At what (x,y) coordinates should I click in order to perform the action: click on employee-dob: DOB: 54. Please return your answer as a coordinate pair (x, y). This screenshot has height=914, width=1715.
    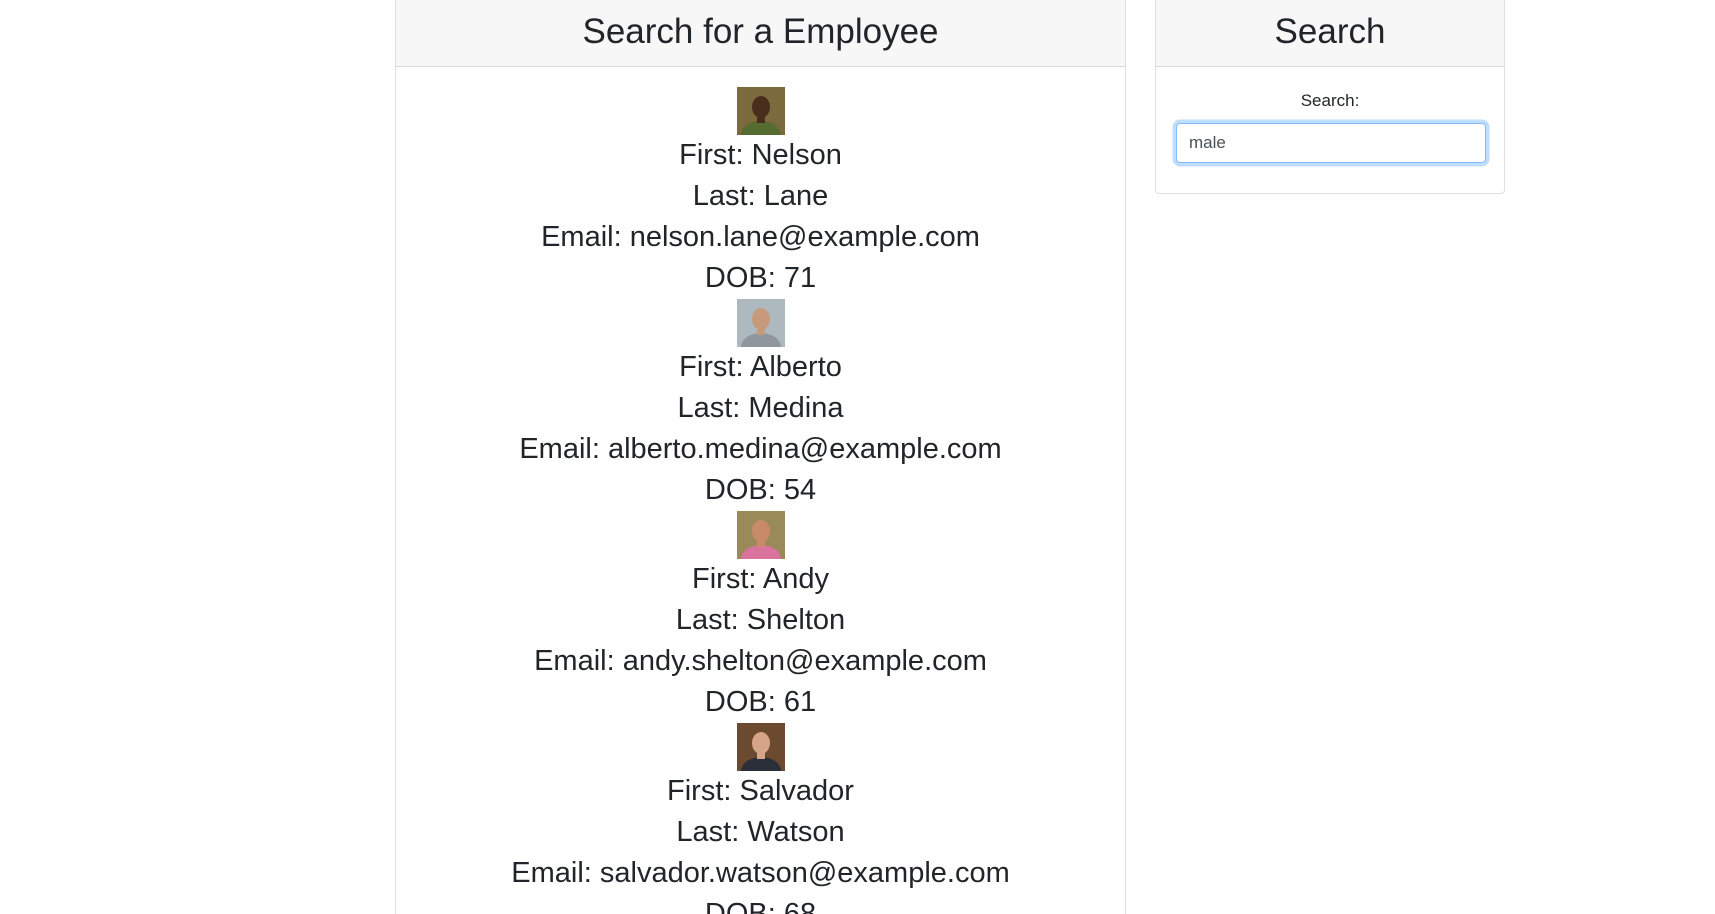
    Looking at the image, I should click on (760, 490).